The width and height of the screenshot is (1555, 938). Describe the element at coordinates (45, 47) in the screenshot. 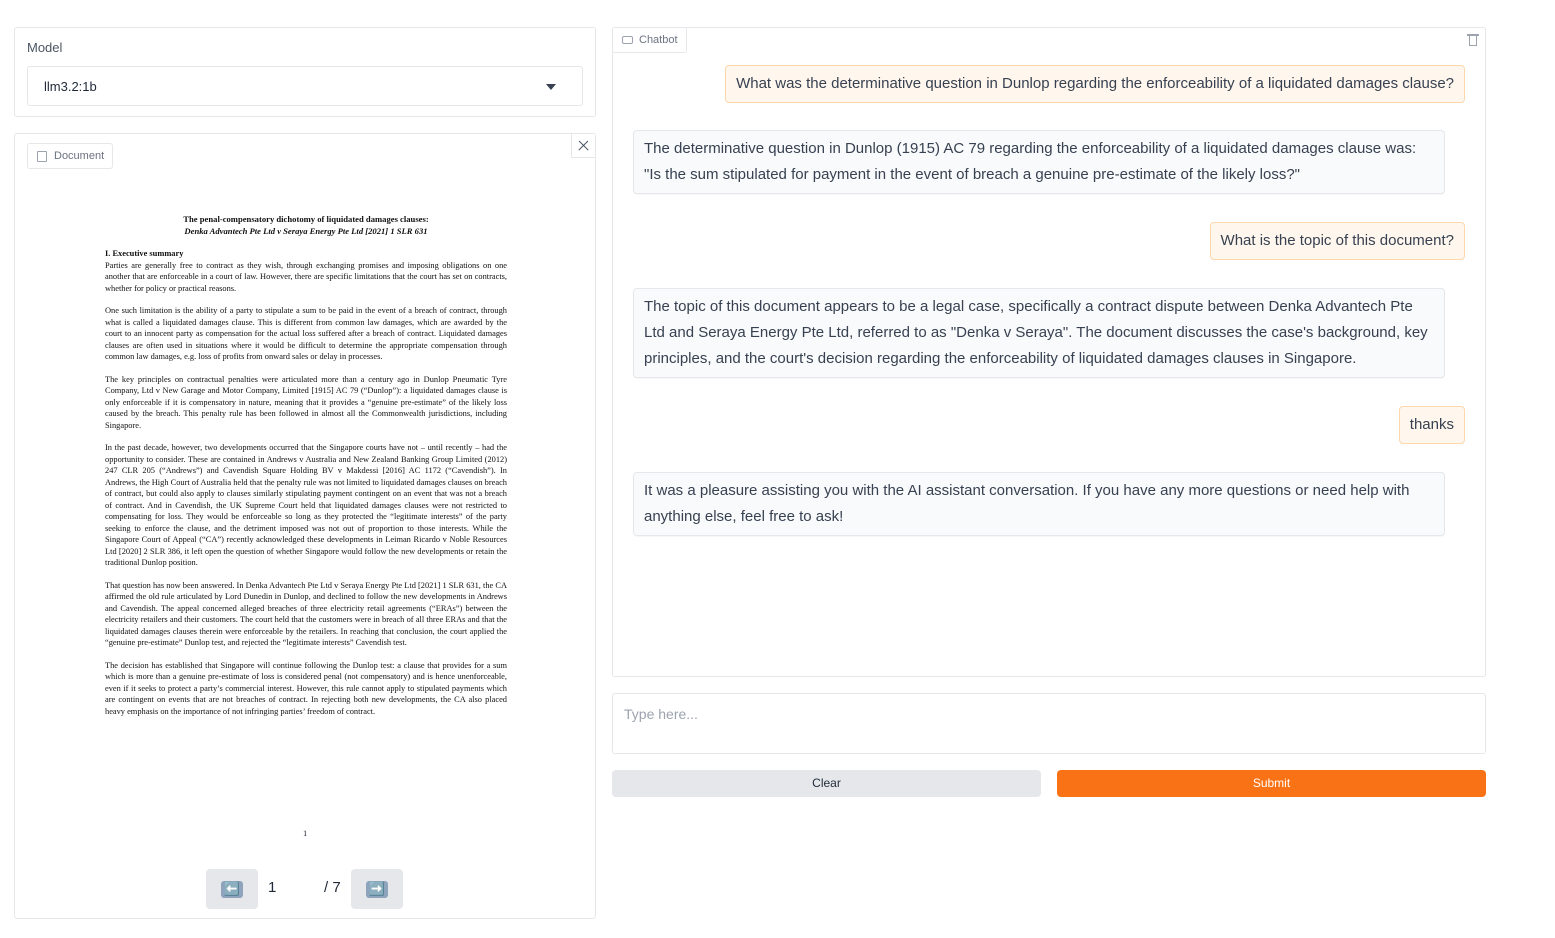

I see `model-label: Model` at that location.